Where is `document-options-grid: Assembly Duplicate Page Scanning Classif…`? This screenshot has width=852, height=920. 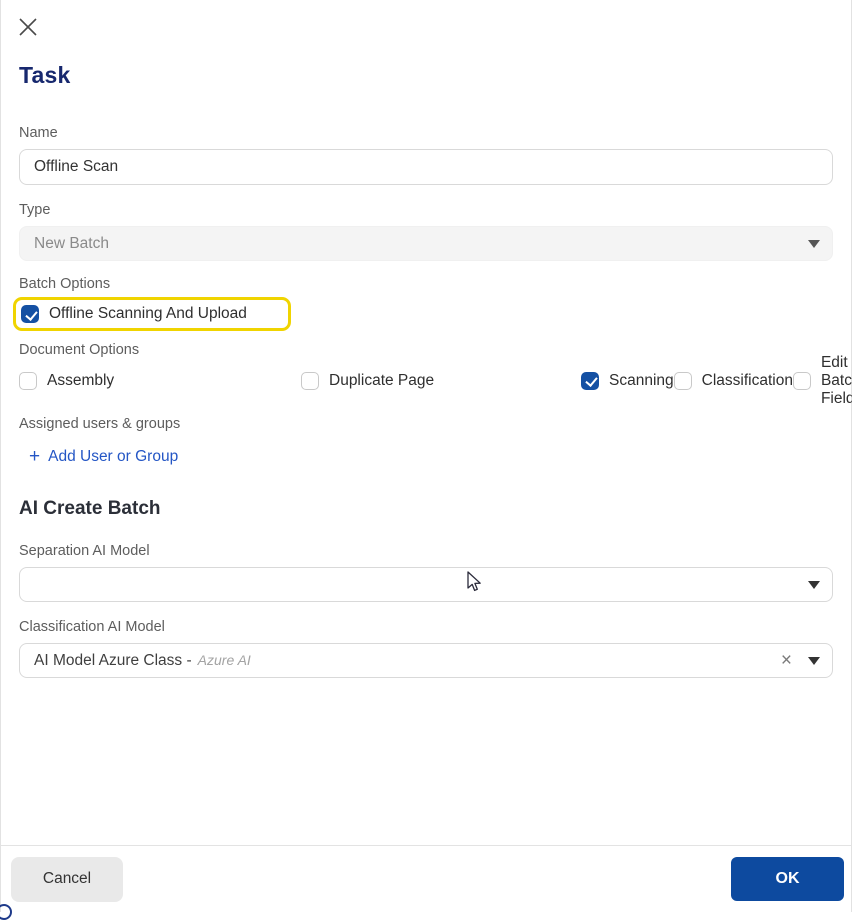 document-options-grid: Assembly Duplicate Page Scanning Classif… is located at coordinates (435, 380).